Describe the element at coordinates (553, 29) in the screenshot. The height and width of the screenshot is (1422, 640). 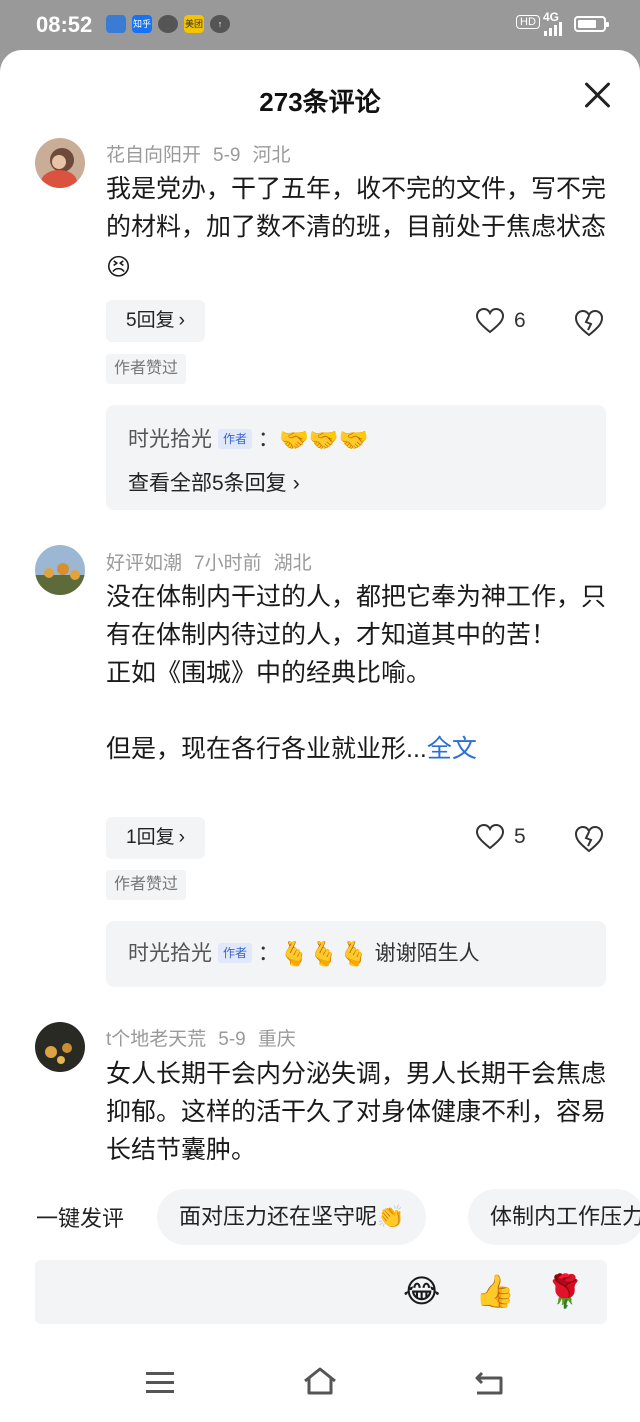
I see `signal-icon` at that location.